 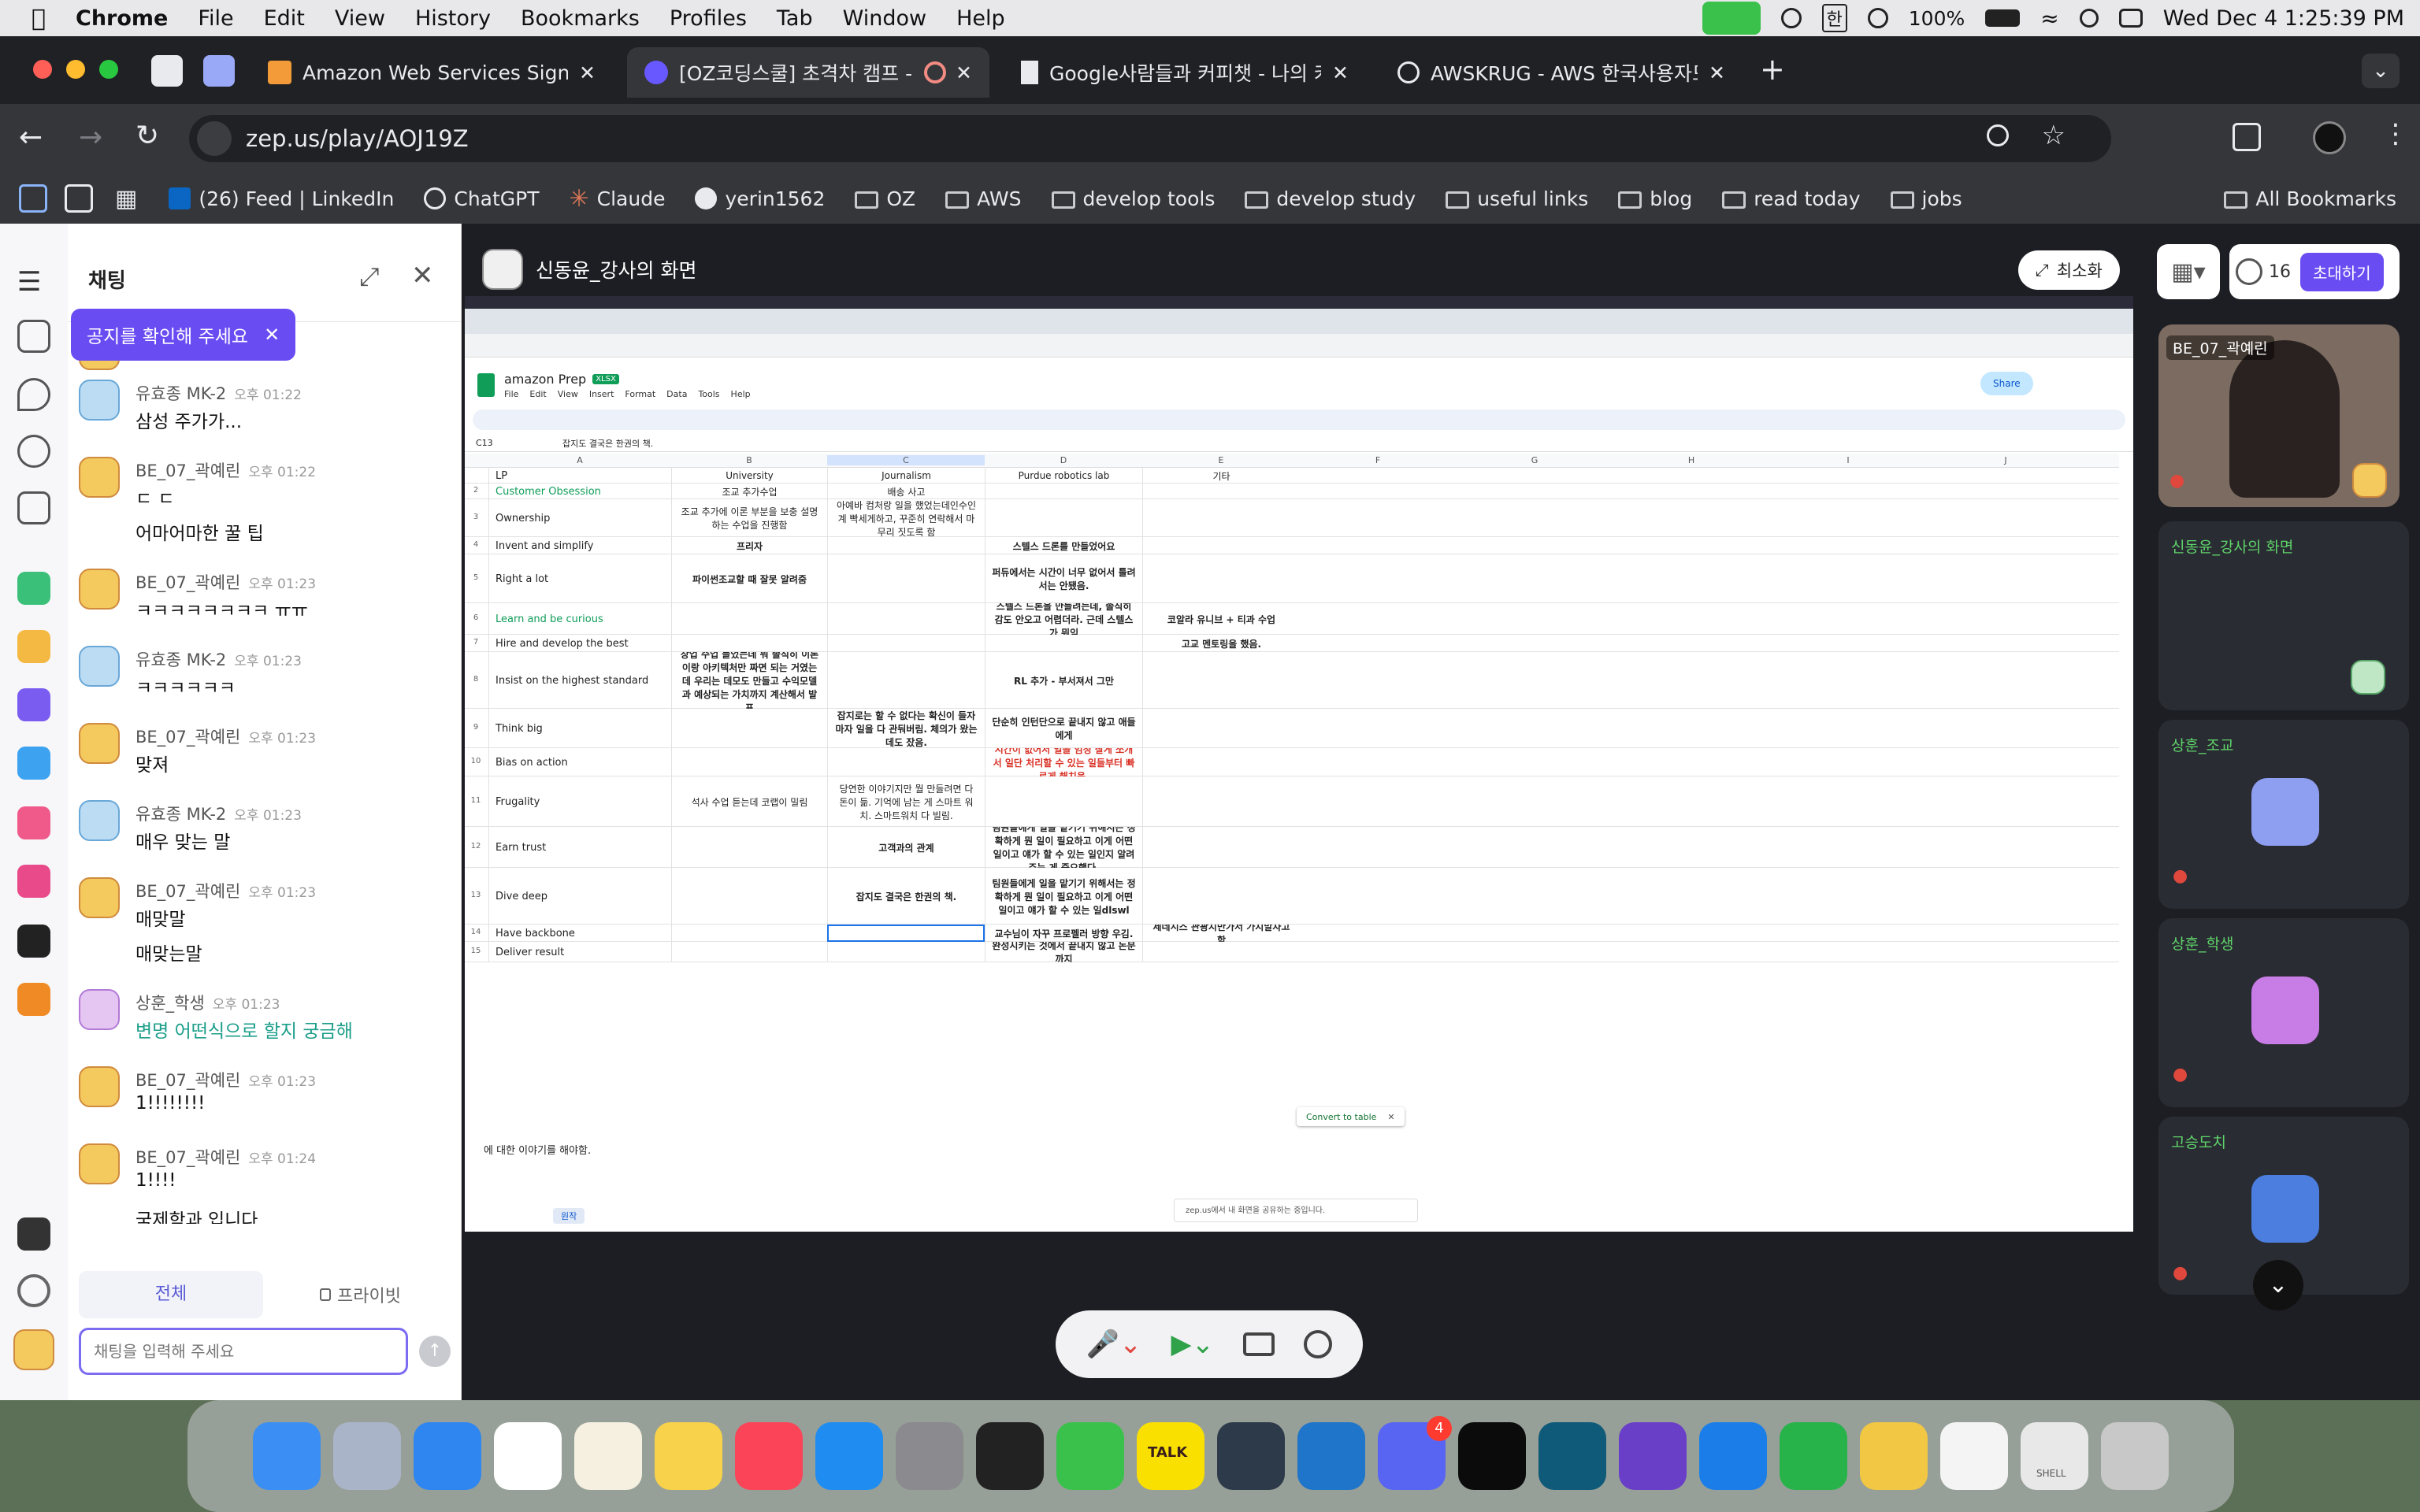 What do you see at coordinates (360, 18) in the screenshot?
I see `menu-item: View` at bounding box center [360, 18].